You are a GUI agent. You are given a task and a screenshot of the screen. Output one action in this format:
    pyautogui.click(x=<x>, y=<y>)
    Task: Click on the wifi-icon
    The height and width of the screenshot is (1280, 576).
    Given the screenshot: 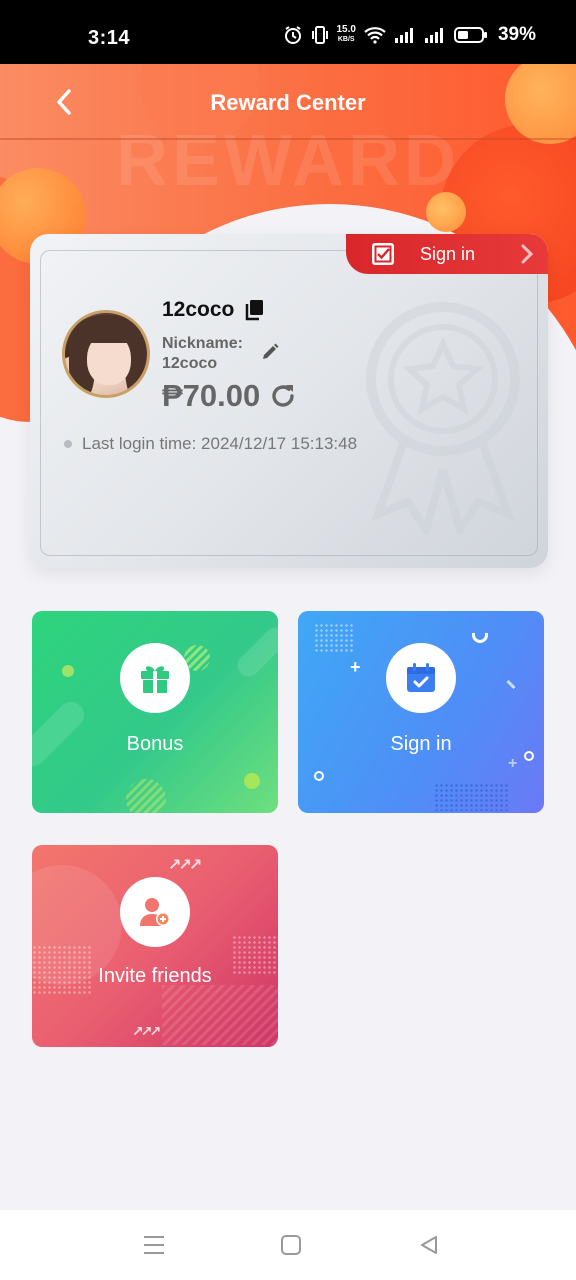 What is the action you would take?
    pyautogui.click(x=375, y=35)
    